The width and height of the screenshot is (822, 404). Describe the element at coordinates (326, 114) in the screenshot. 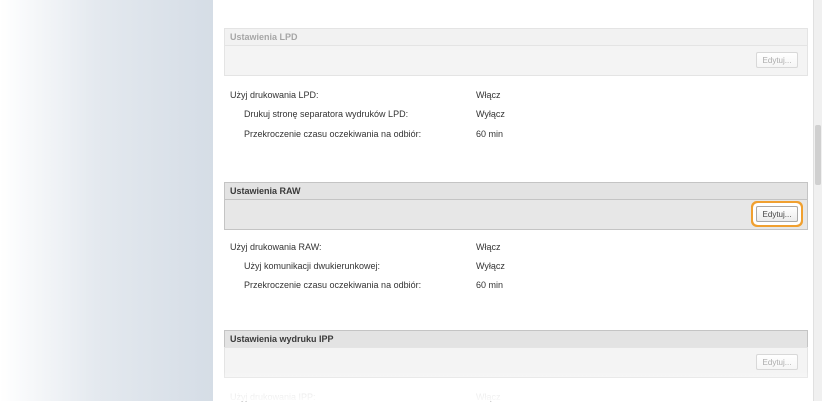

I see `lpd-separator-label: Drukuj stronę separatora wydruków LPD:` at that location.